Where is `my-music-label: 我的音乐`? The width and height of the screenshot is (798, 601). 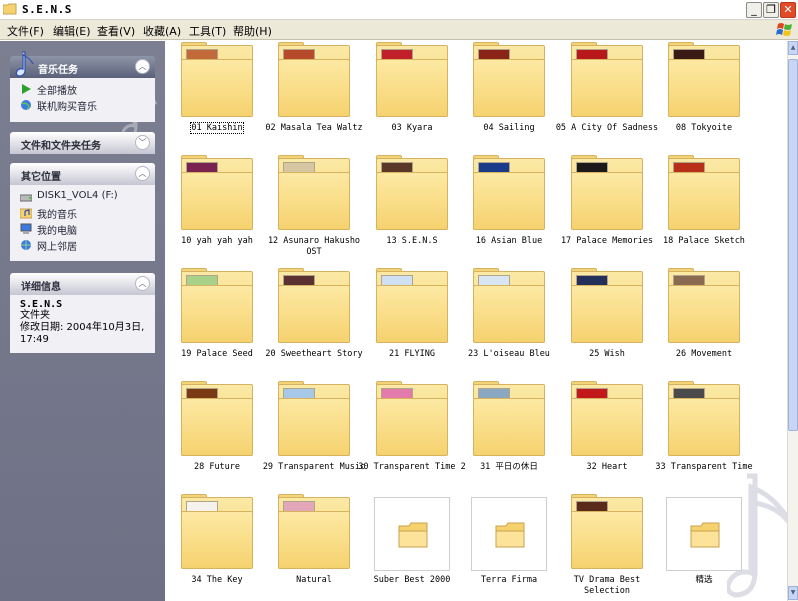 my-music-label: 我的音乐 is located at coordinates (57, 215).